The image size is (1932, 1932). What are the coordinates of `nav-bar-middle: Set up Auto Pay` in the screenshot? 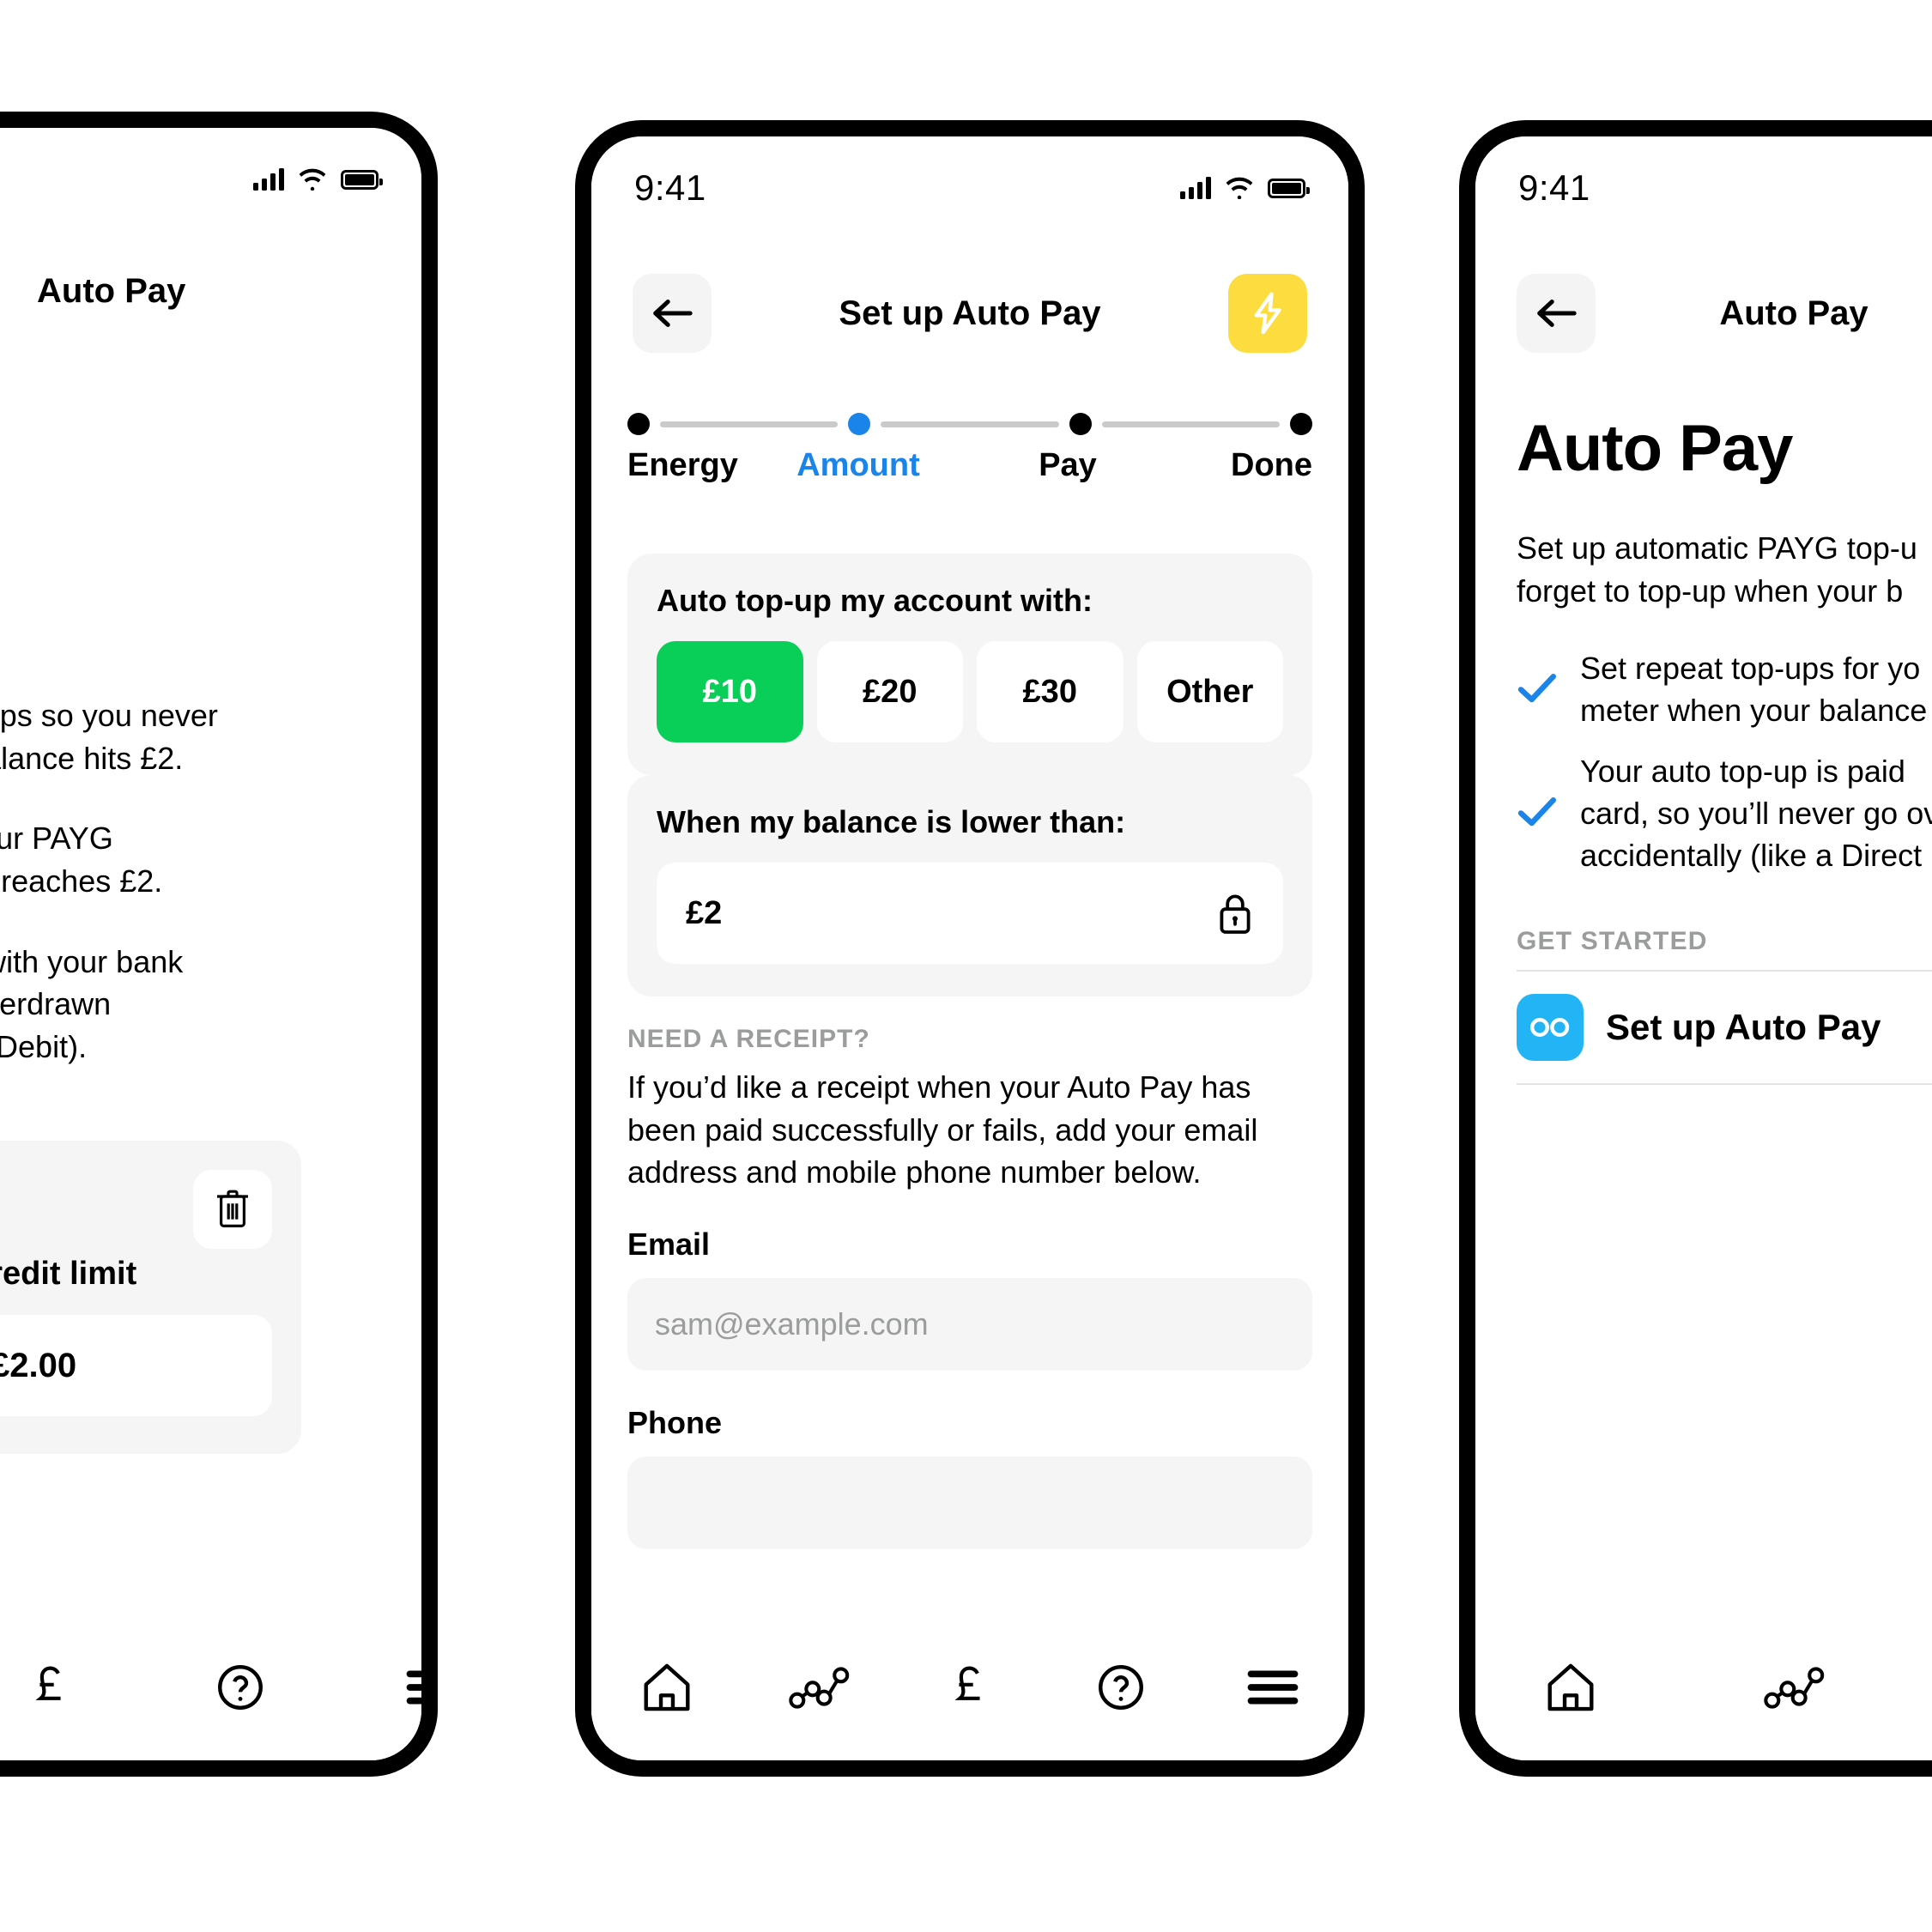 It's located at (970, 314).